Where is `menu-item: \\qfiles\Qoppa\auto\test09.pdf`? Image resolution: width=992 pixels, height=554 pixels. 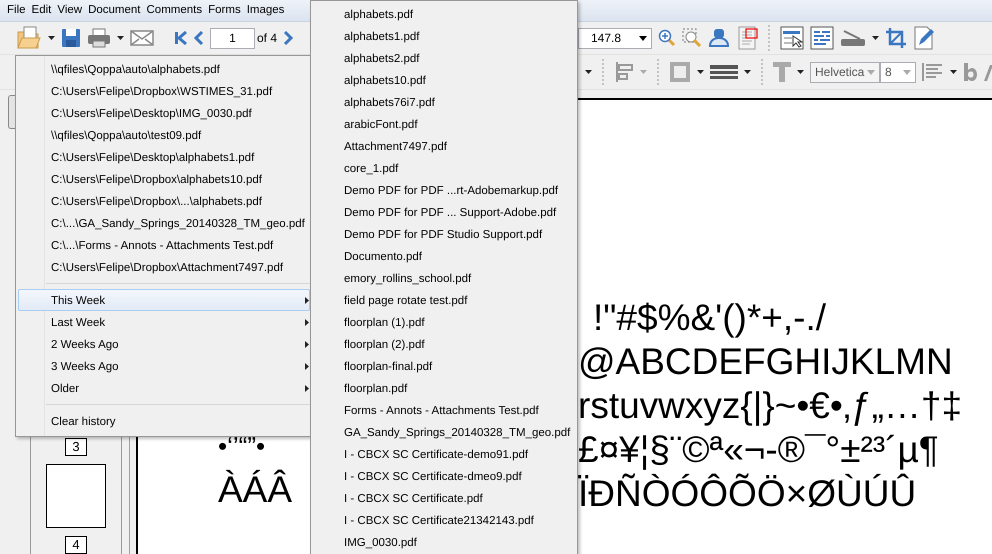 menu-item: \\qfiles\Qoppa\auto\test09.pdf is located at coordinates (164, 135).